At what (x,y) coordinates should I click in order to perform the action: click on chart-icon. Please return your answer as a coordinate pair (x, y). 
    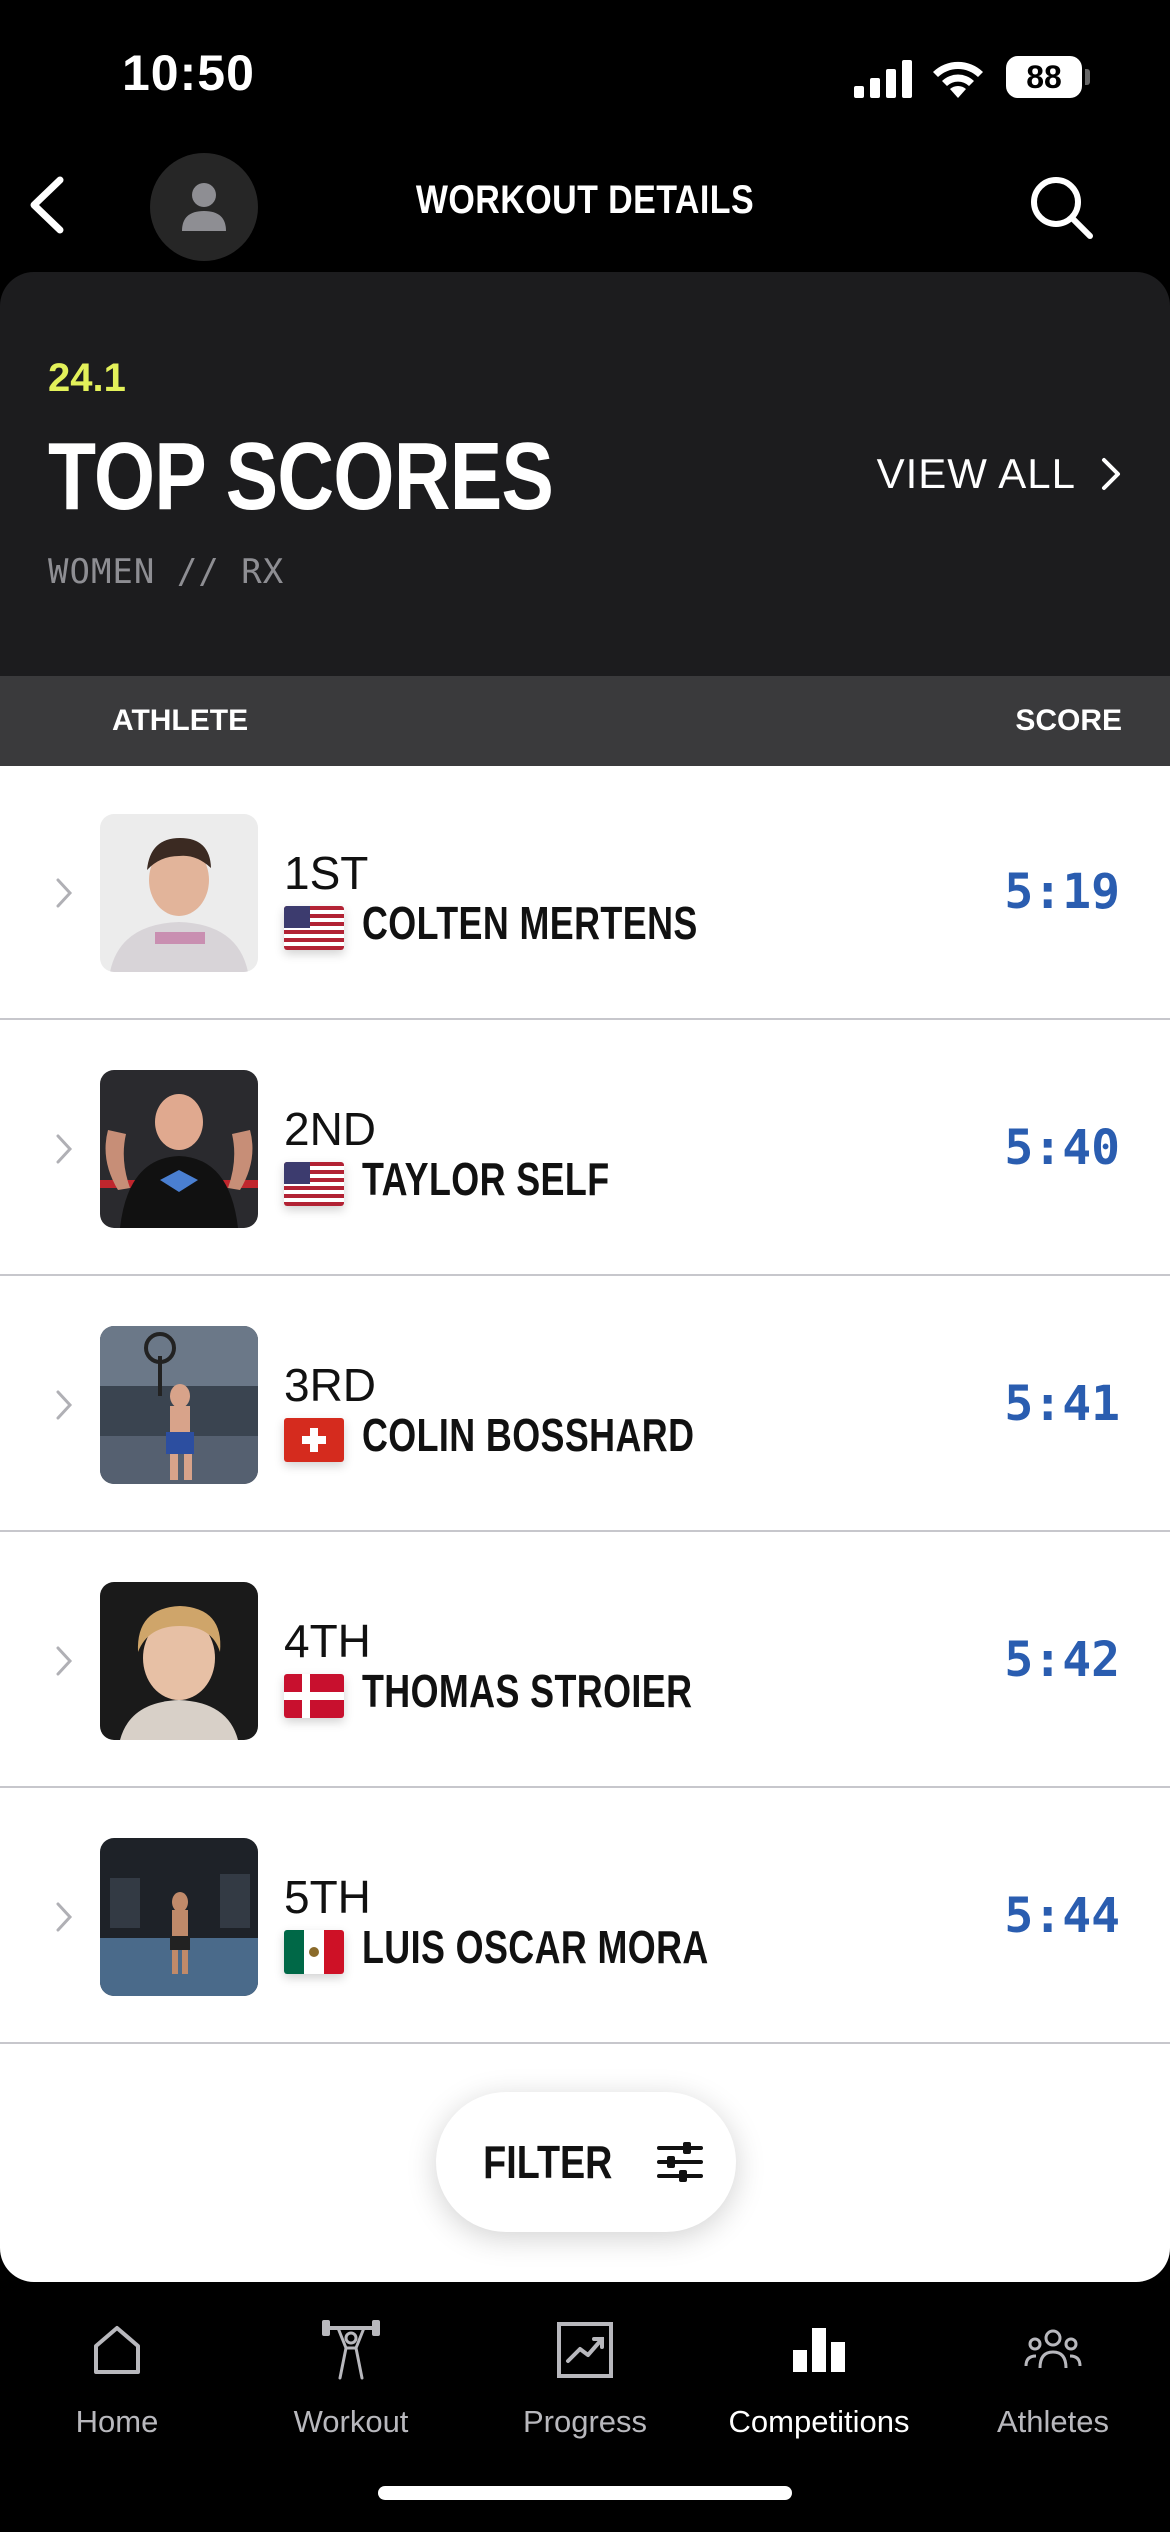
    Looking at the image, I should click on (585, 2350).